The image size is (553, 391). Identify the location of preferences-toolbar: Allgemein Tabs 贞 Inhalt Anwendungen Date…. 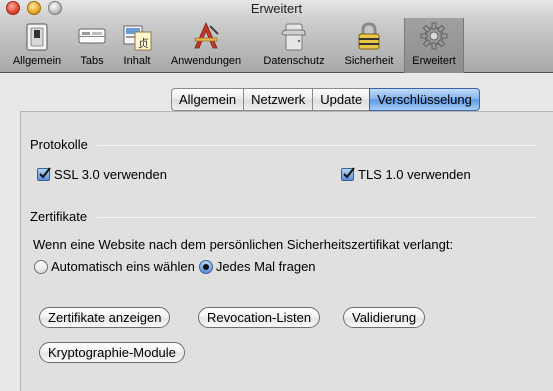
(276, 45).